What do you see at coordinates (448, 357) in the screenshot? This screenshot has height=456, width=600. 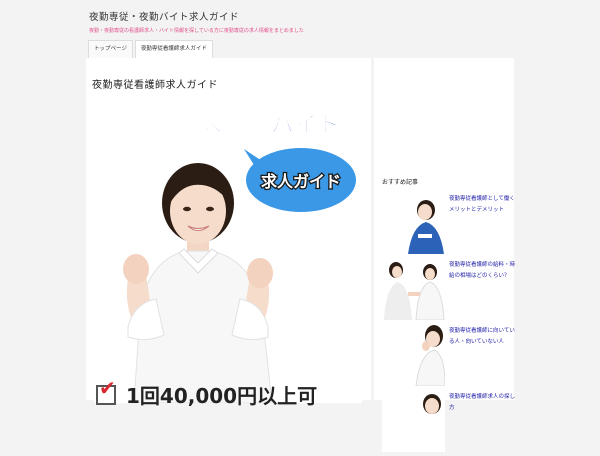 I see `sidebar-item: 夜勤専従看護師に向いている人・向いていない人` at bounding box center [448, 357].